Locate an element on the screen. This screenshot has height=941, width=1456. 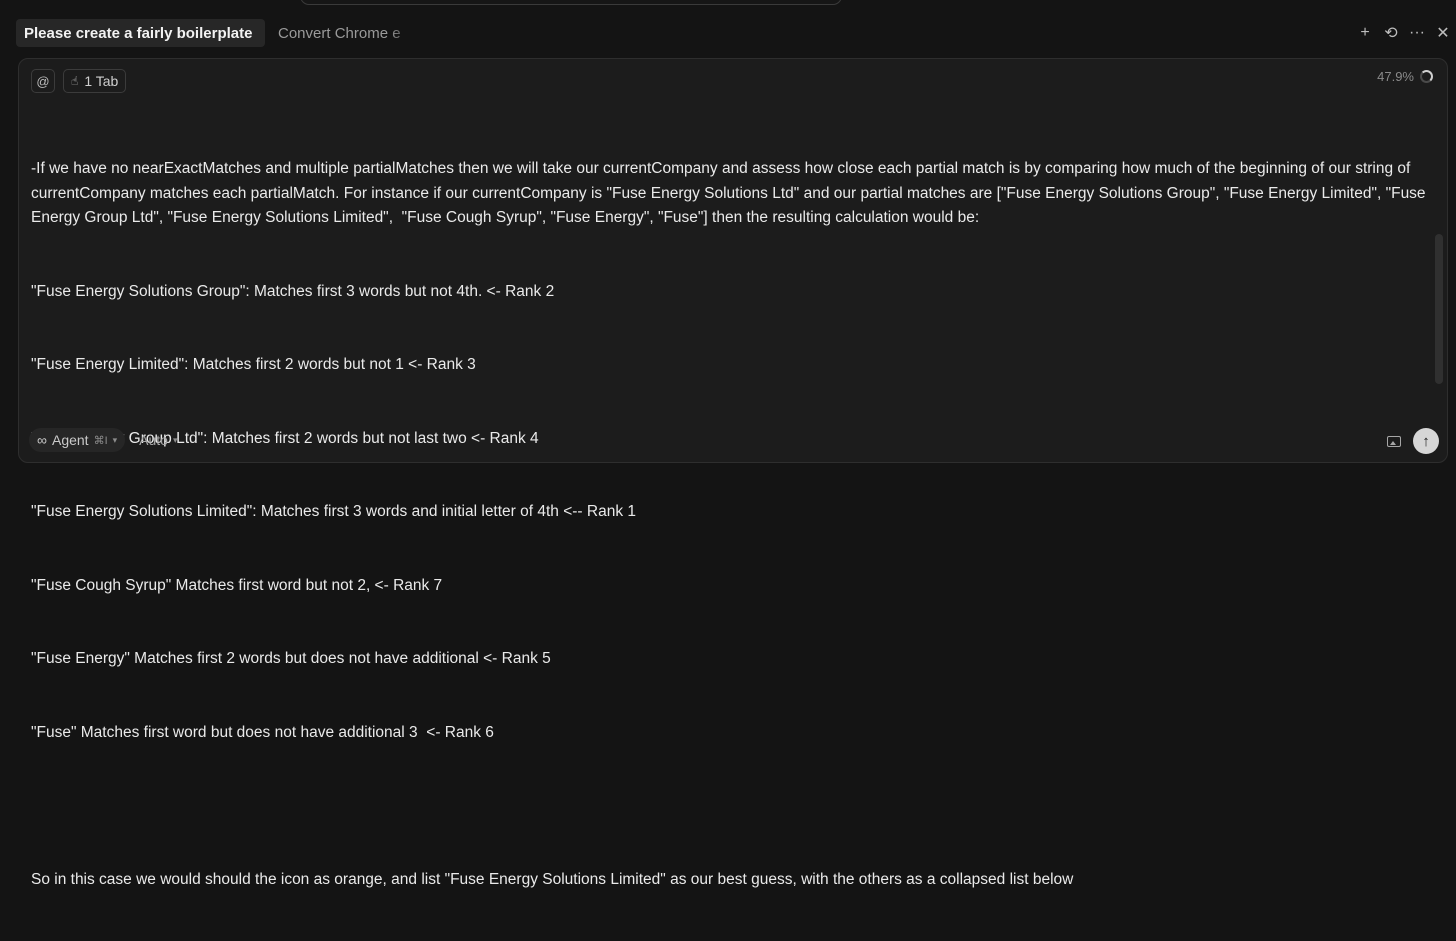
plus-icon: + is located at coordinates (1365, 33).